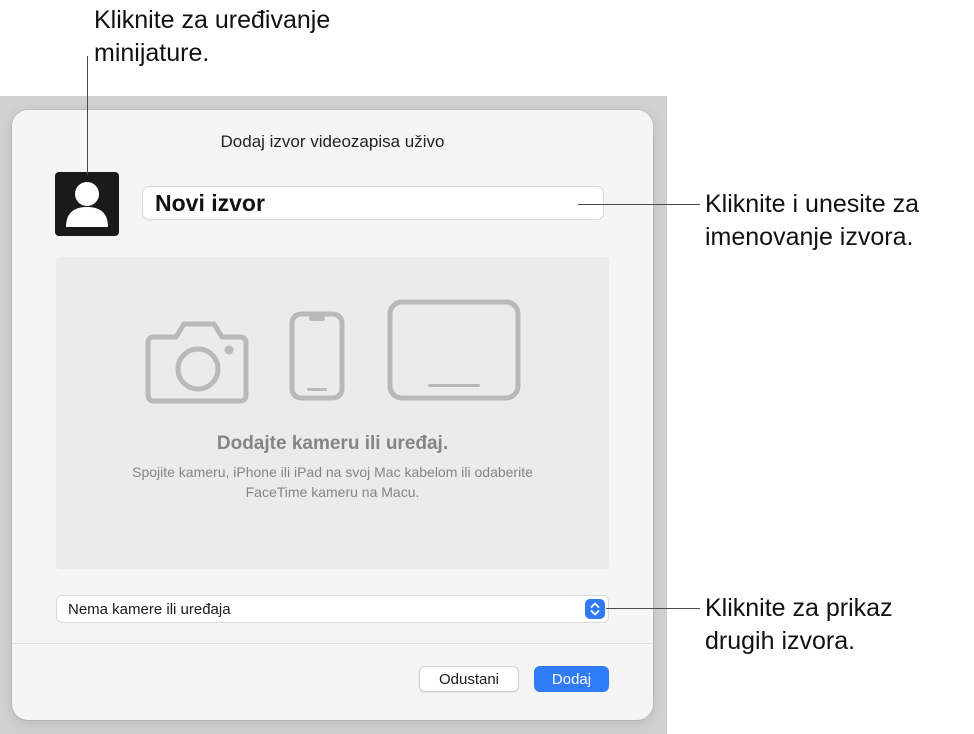 The image size is (974, 734). I want to click on callout-thumbnail: Kliknite za uređivanje minijature., so click(212, 36).